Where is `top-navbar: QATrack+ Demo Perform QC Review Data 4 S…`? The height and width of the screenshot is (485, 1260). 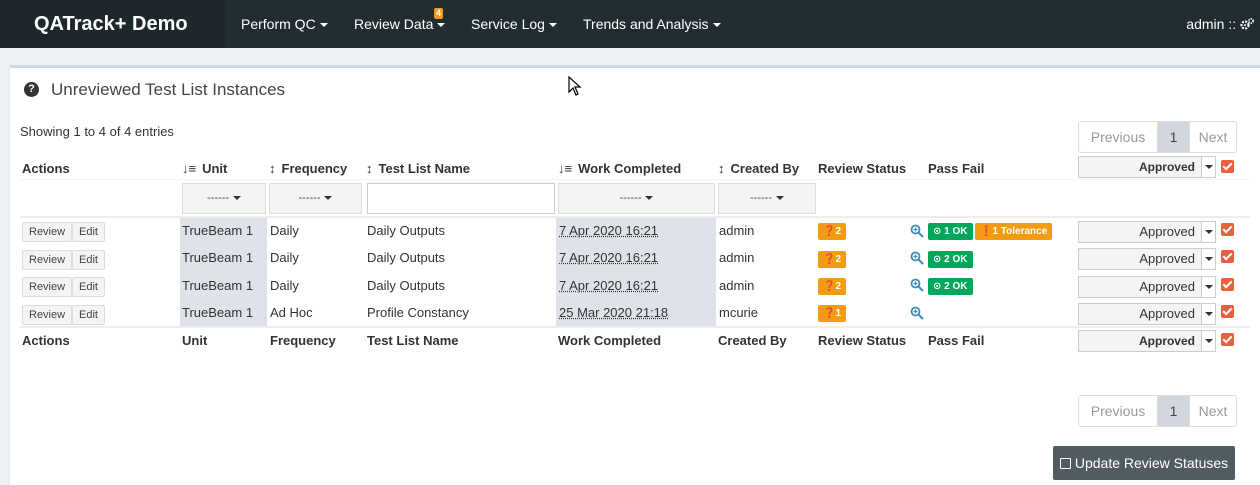
top-navbar: QATrack+ Demo Perform QC Review Data 4 S… is located at coordinates (630, 24).